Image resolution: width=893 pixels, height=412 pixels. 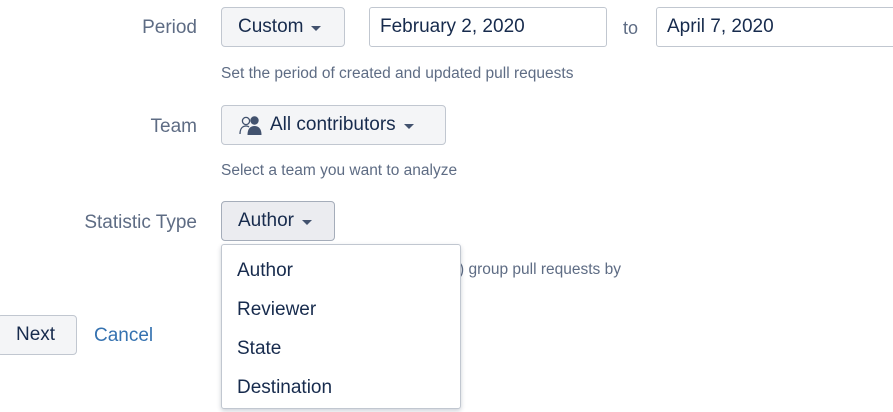 What do you see at coordinates (341, 270) in the screenshot?
I see `dropdown-option-author: Author` at bounding box center [341, 270].